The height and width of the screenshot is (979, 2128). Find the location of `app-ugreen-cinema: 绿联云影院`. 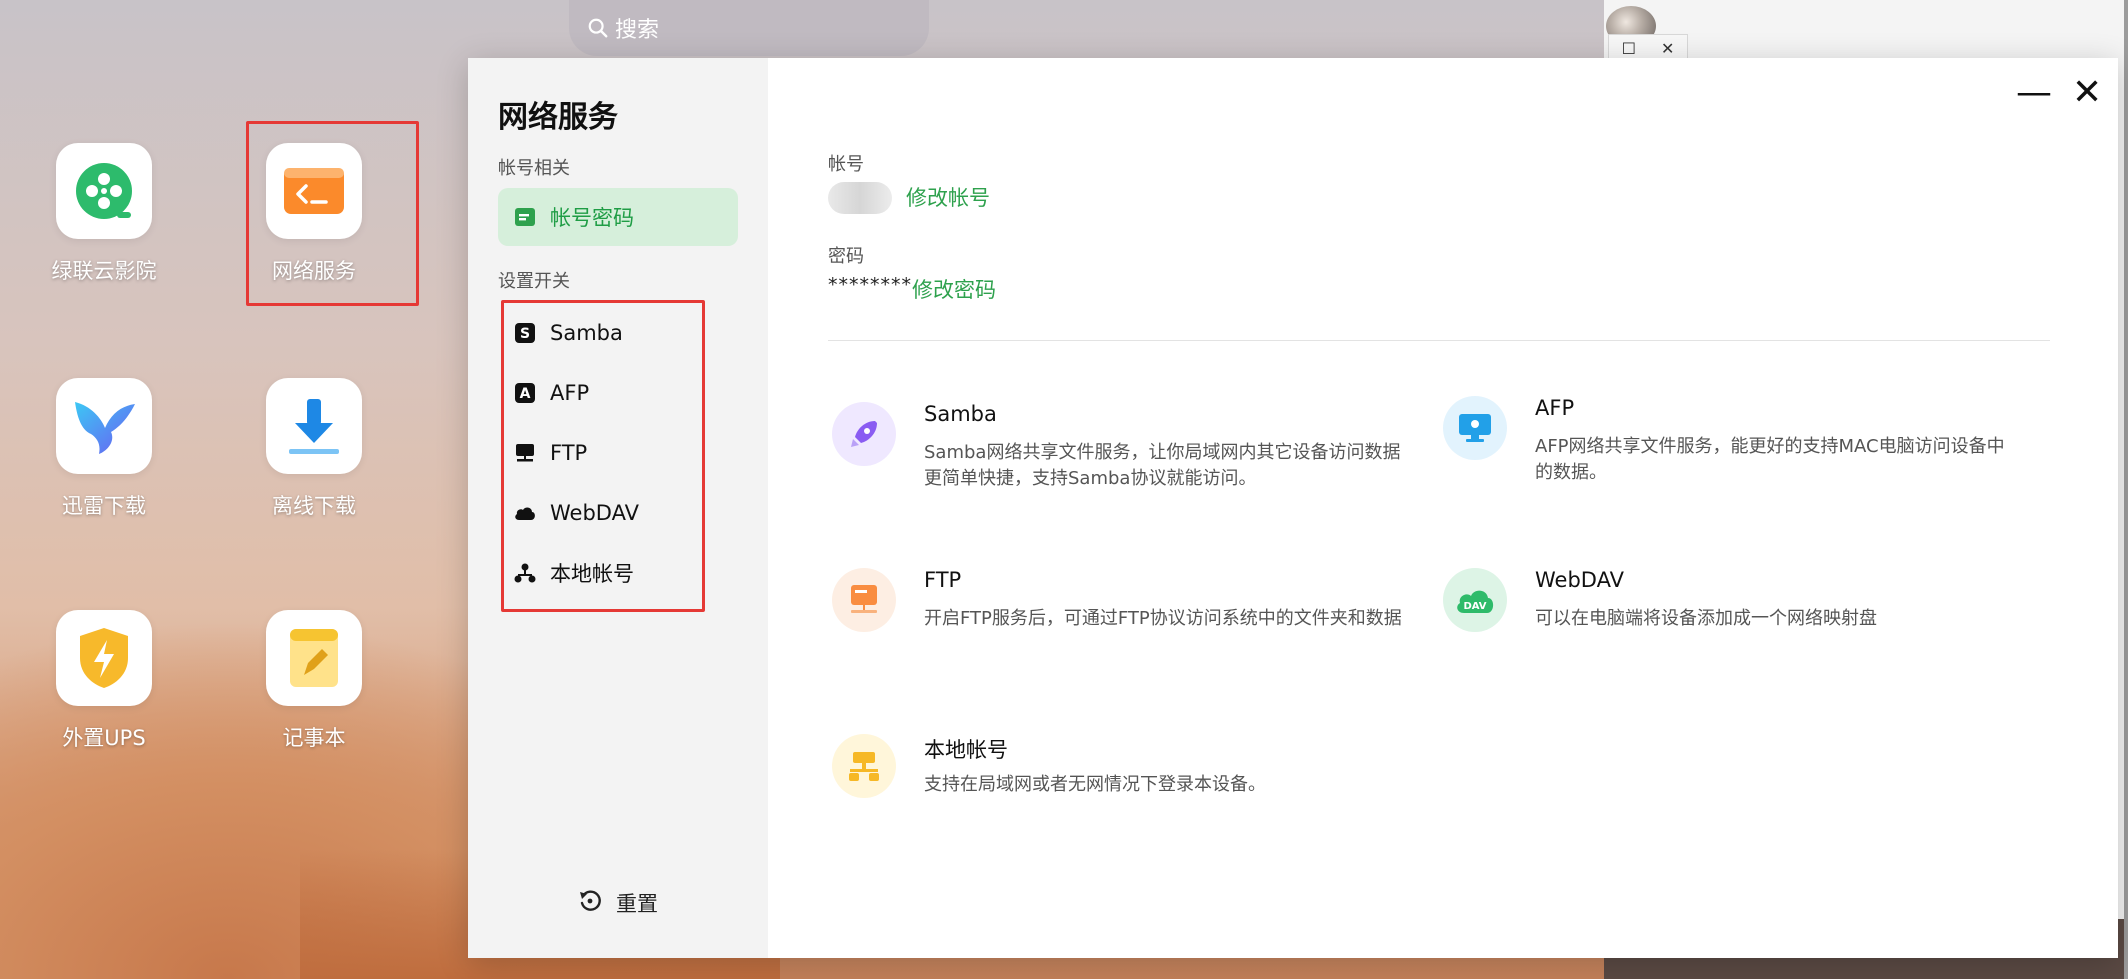

app-ugreen-cinema: 绿联云影院 is located at coordinates (104, 214).